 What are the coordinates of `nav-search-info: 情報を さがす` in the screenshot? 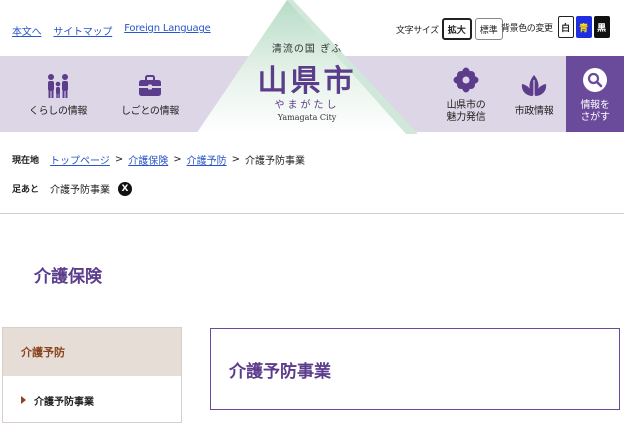 It's located at (595, 94).